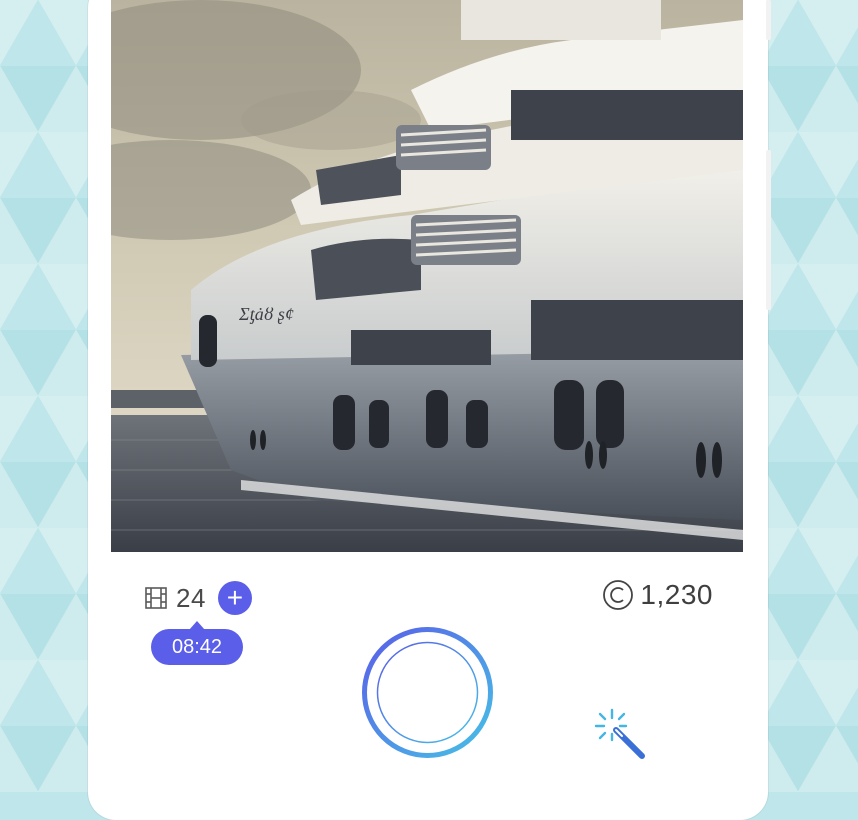 This screenshot has width=858, height=820. What do you see at coordinates (234, 598) in the screenshot?
I see `add-film-button: +` at bounding box center [234, 598].